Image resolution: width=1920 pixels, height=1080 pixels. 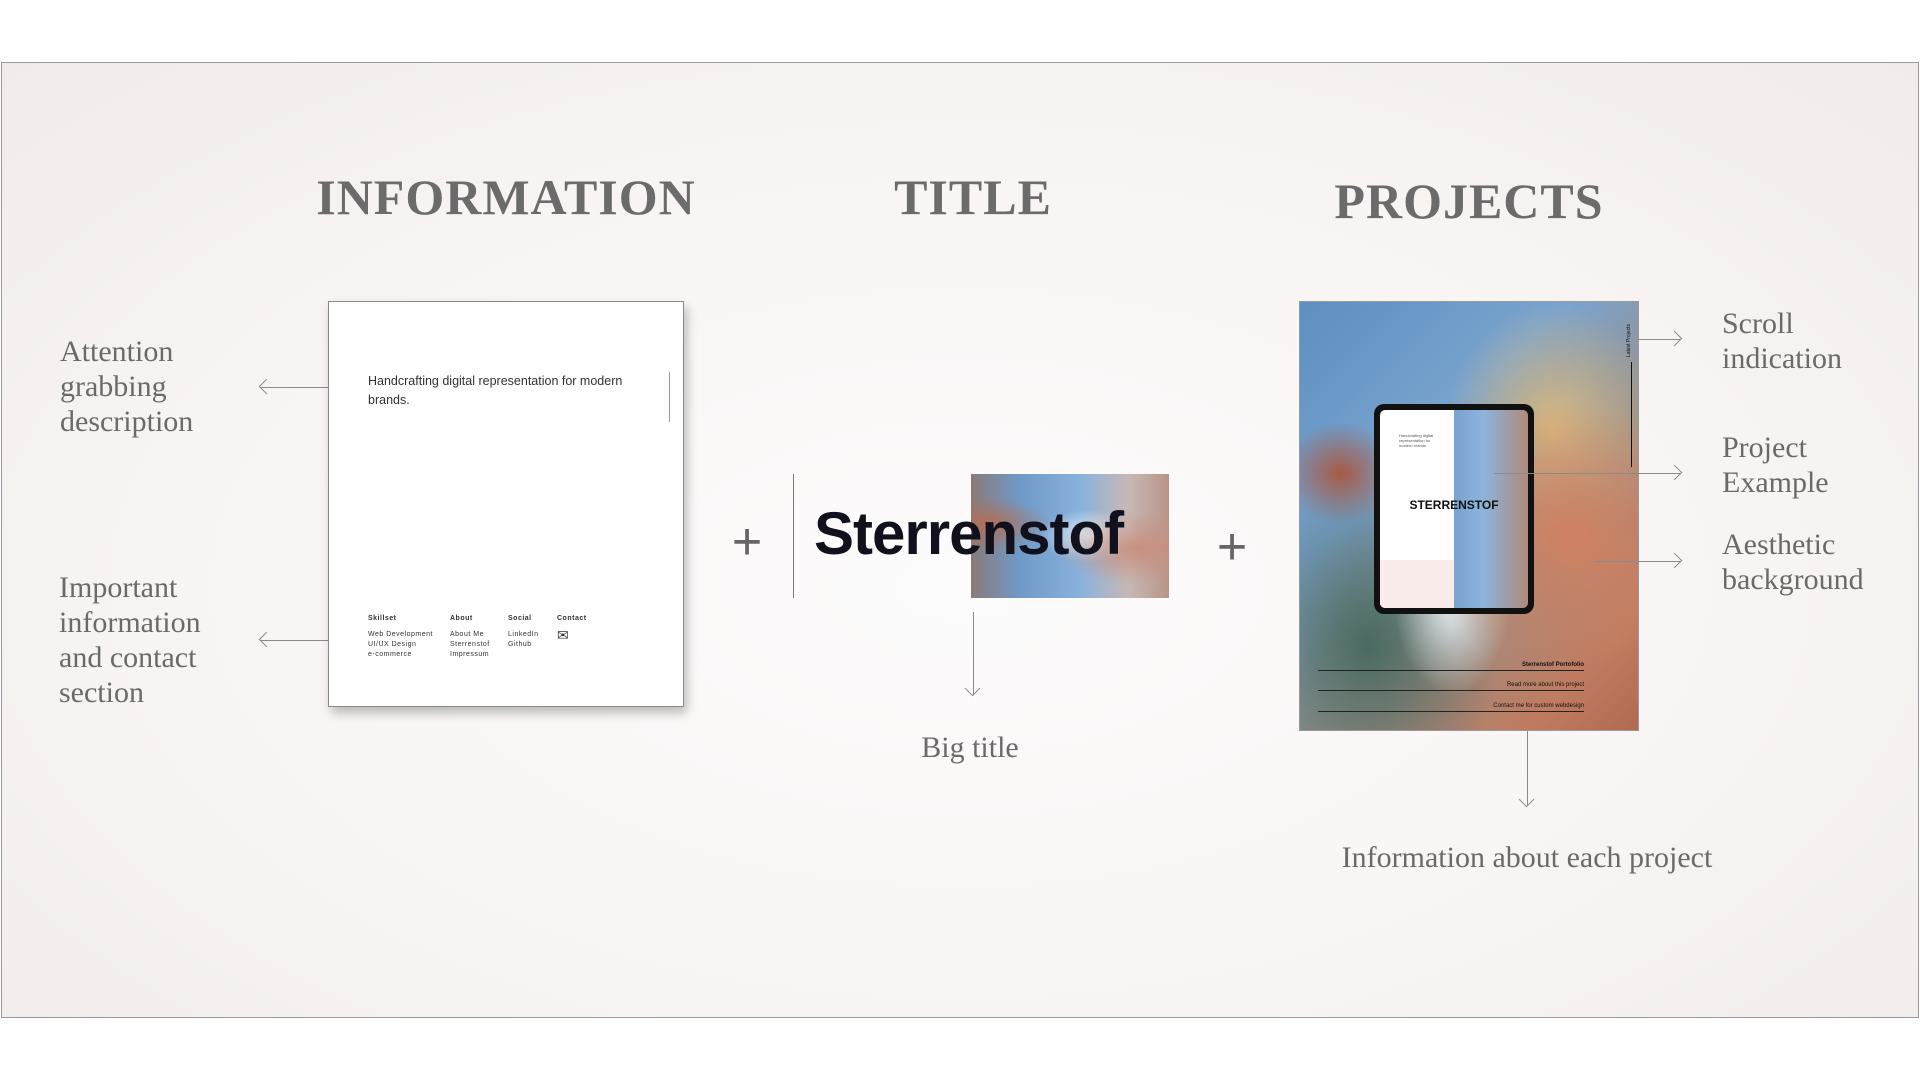 What do you see at coordinates (1793, 562) in the screenshot?
I see `label-aesthetic-background: Aesthetic background` at bounding box center [1793, 562].